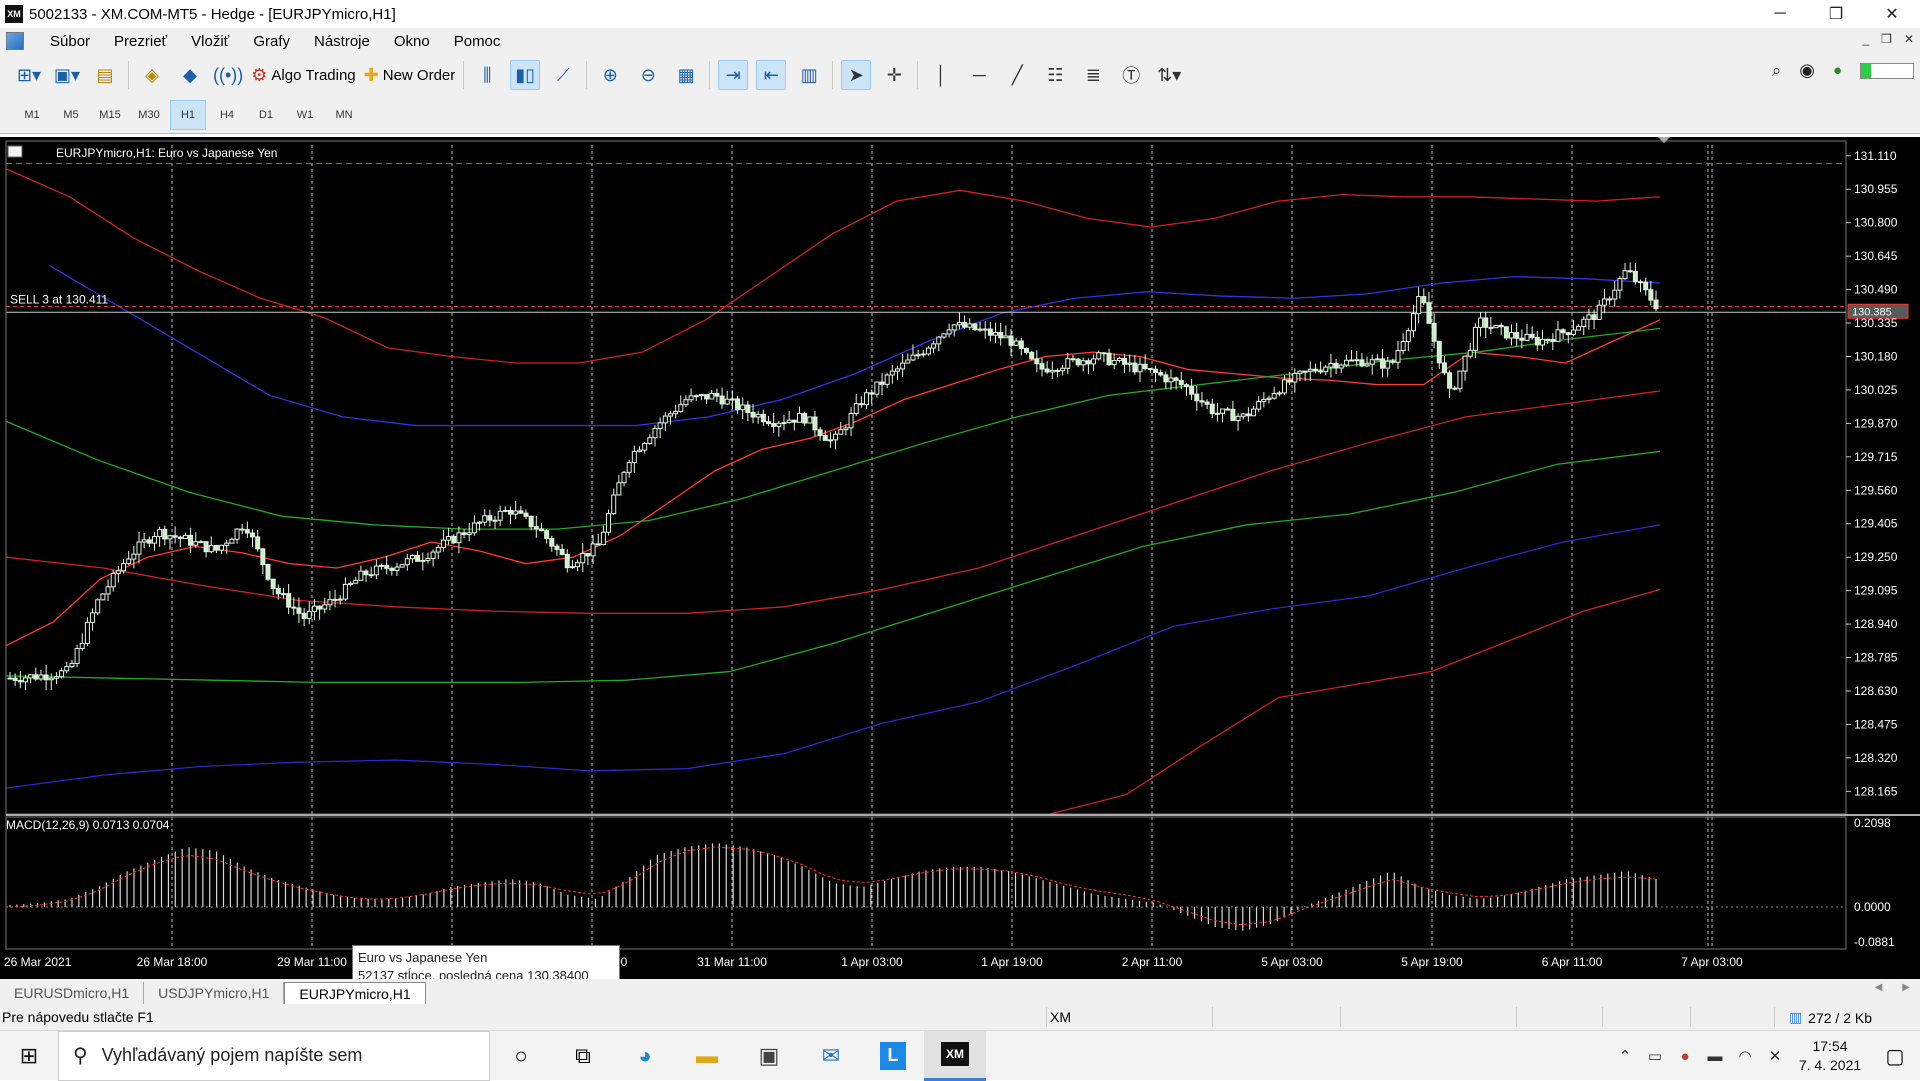  Describe the element at coordinates (210, 41) in the screenshot. I see `menu-insert: Vložiť` at that location.